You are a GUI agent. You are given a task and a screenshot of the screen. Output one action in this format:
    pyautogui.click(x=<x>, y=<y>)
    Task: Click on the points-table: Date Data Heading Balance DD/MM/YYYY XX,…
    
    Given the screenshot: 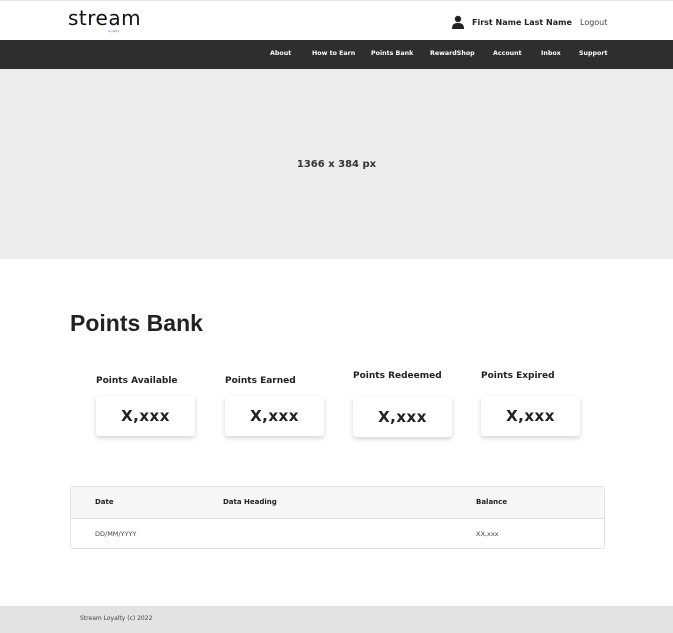 What is the action you would take?
    pyautogui.click(x=337, y=517)
    